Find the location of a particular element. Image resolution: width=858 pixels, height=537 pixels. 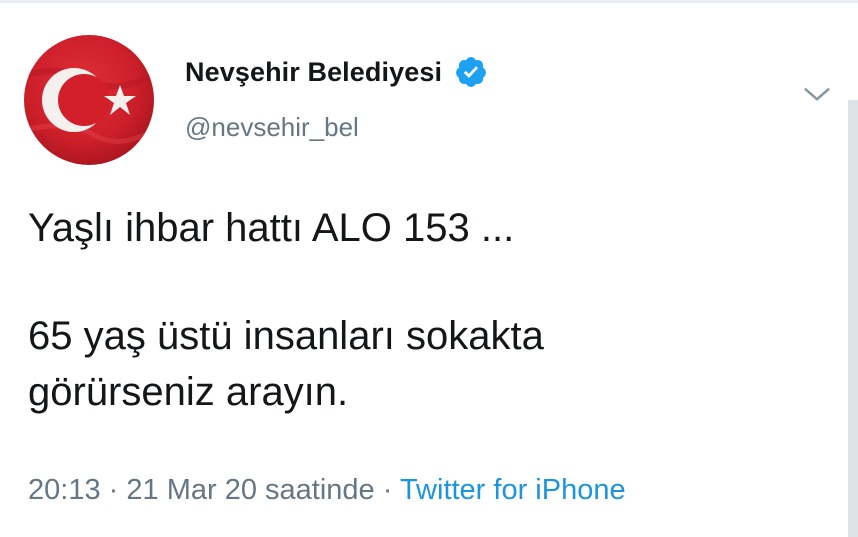

author-name-row: Nevşehir Belediyesi is located at coordinates (336, 72).